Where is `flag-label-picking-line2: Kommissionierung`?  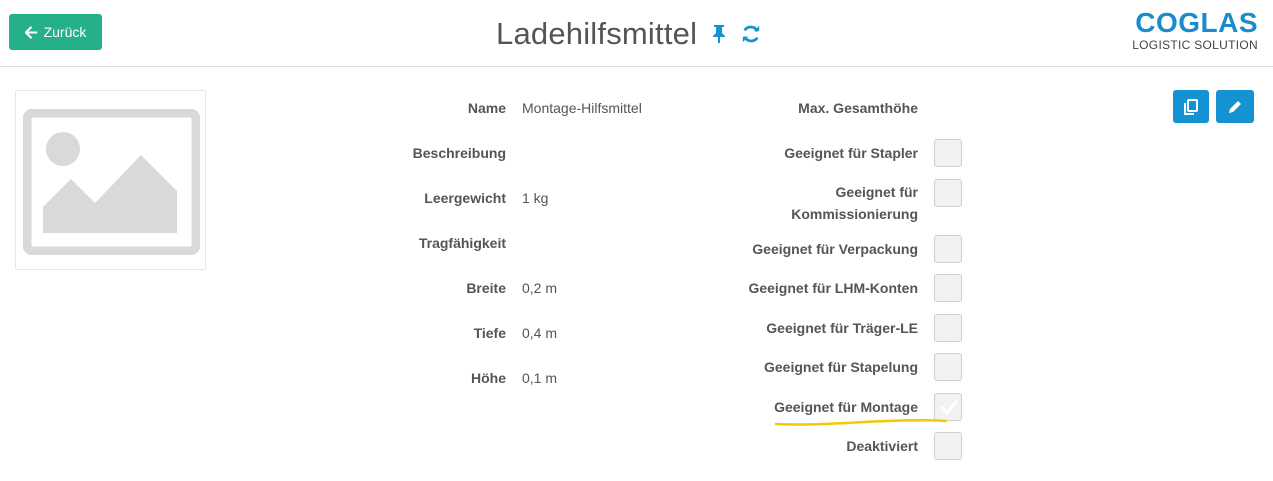 flag-label-picking-line2: Kommissionierung is located at coordinates (854, 214).